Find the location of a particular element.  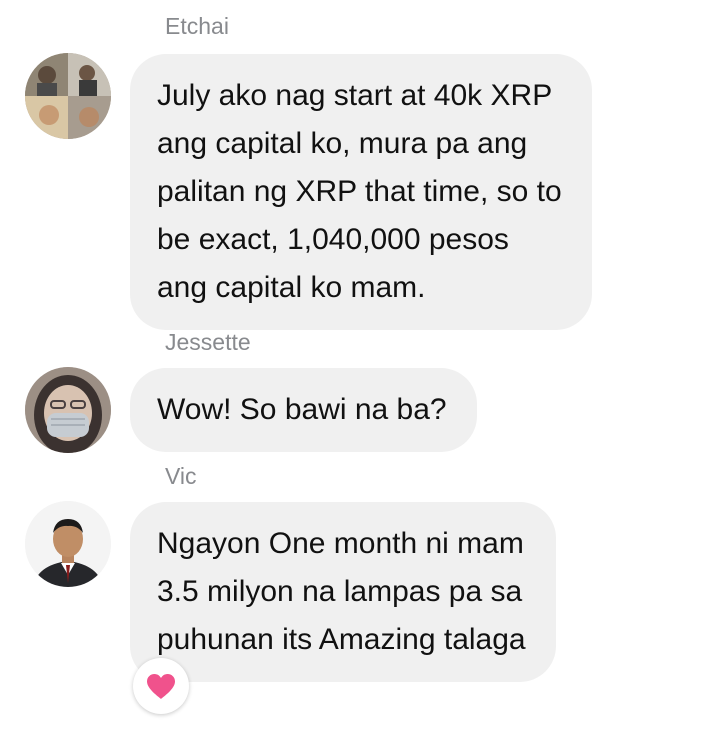

message-text: puhunan its Amazing talaga is located at coordinates (341, 639).